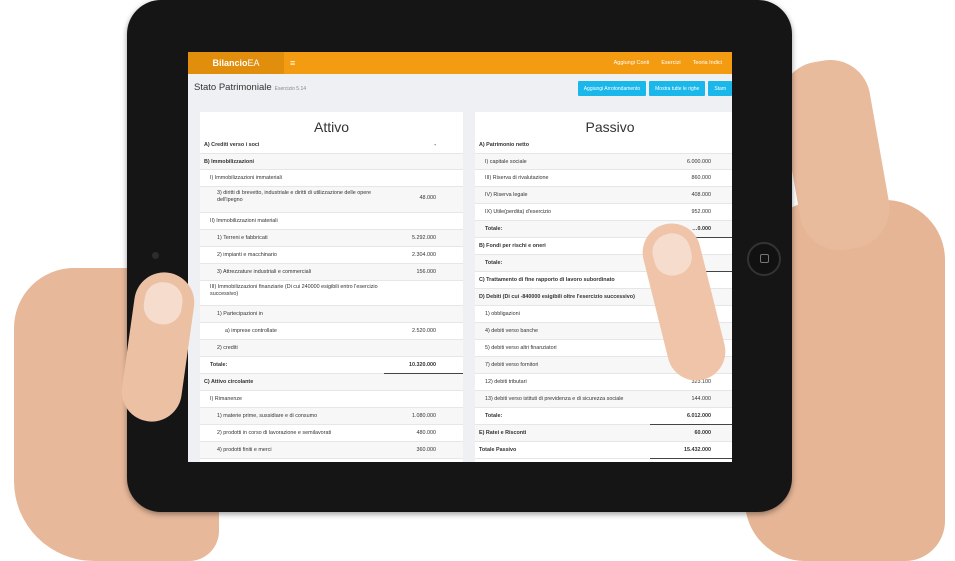  What do you see at coordinates (242, 238) in the screenshot?
I see `attivo-row-label: 1) Terreni e fabbricati` at bounding box center [242, 238].